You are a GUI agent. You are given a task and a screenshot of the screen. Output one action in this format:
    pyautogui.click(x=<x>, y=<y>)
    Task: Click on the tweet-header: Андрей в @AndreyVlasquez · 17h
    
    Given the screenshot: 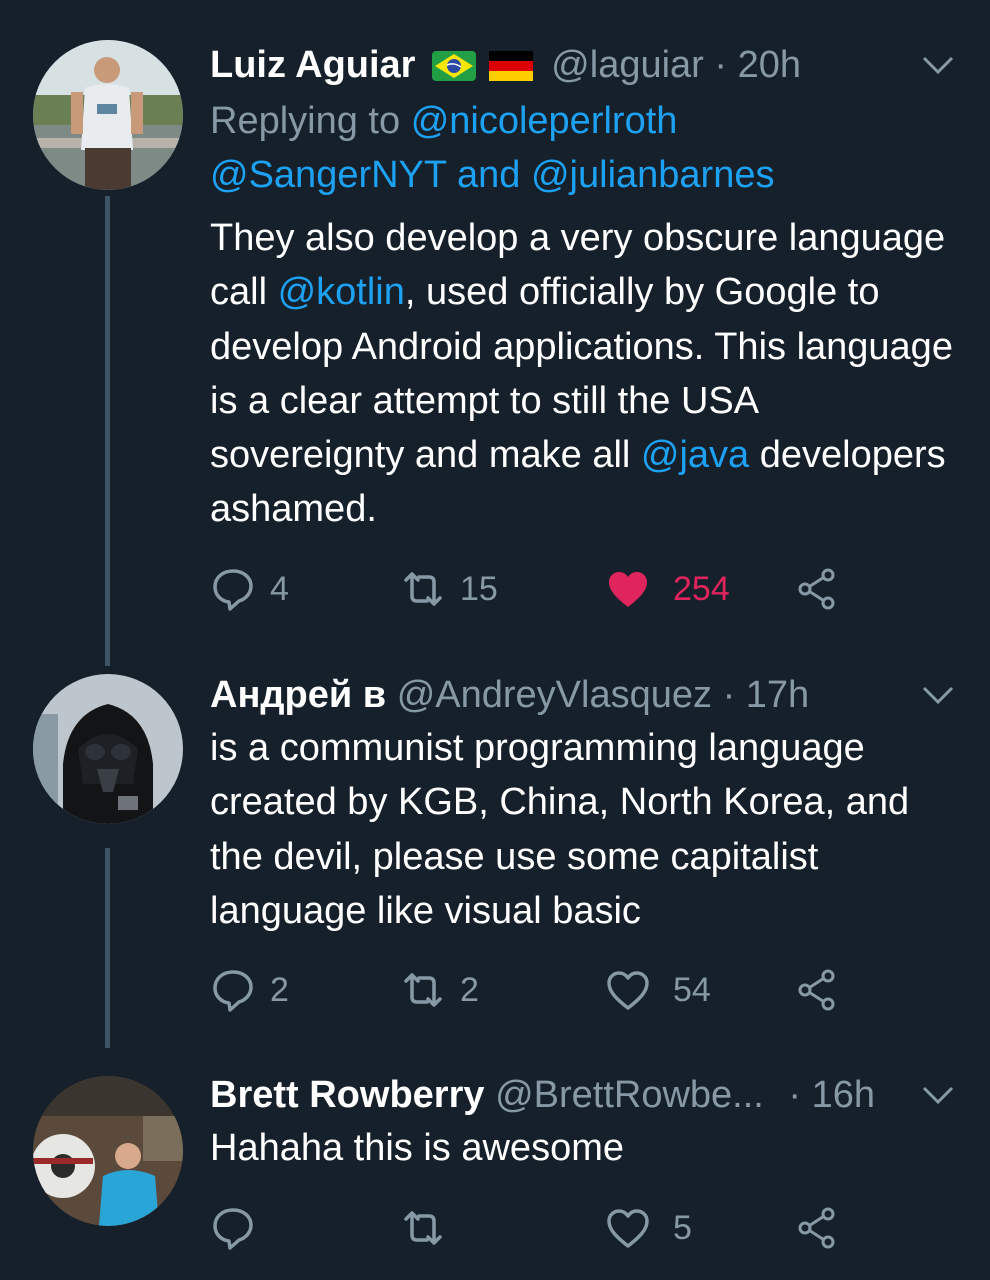 What is the action you would take?
    pyautogui.click(x=509, y=695)
    